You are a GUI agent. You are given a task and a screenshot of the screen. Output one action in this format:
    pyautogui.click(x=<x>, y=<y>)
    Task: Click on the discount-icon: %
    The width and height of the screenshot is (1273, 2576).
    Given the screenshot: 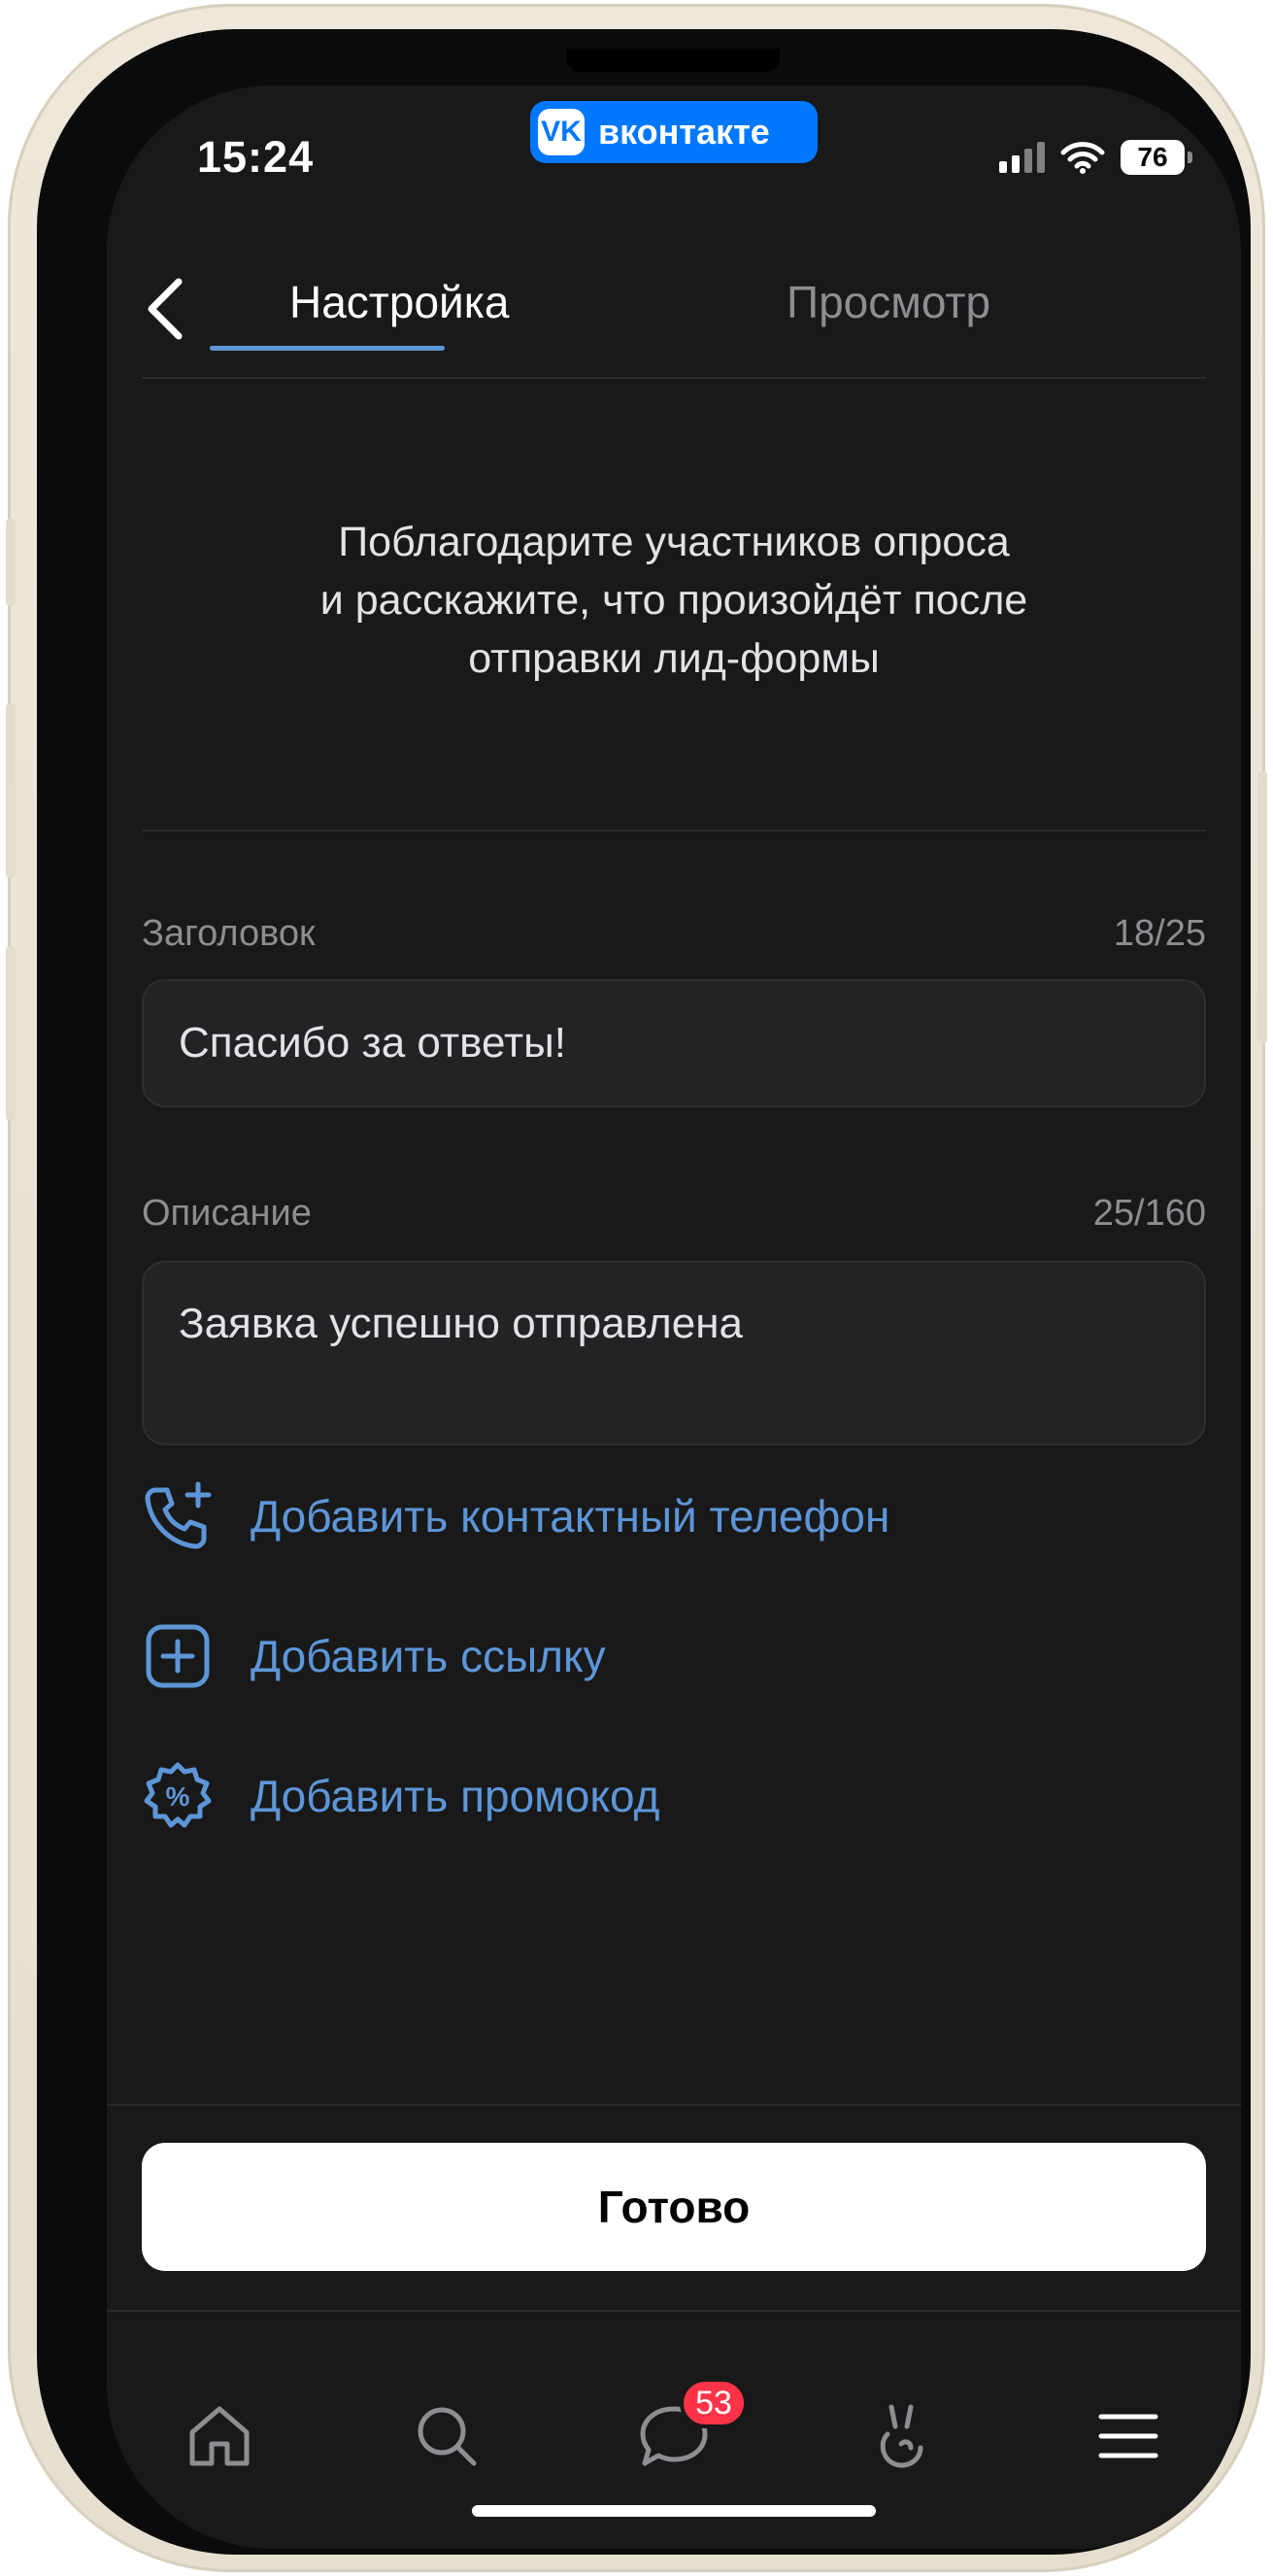 What is the action you would take?
    pyautogui.click(x=178, y=1796)
    